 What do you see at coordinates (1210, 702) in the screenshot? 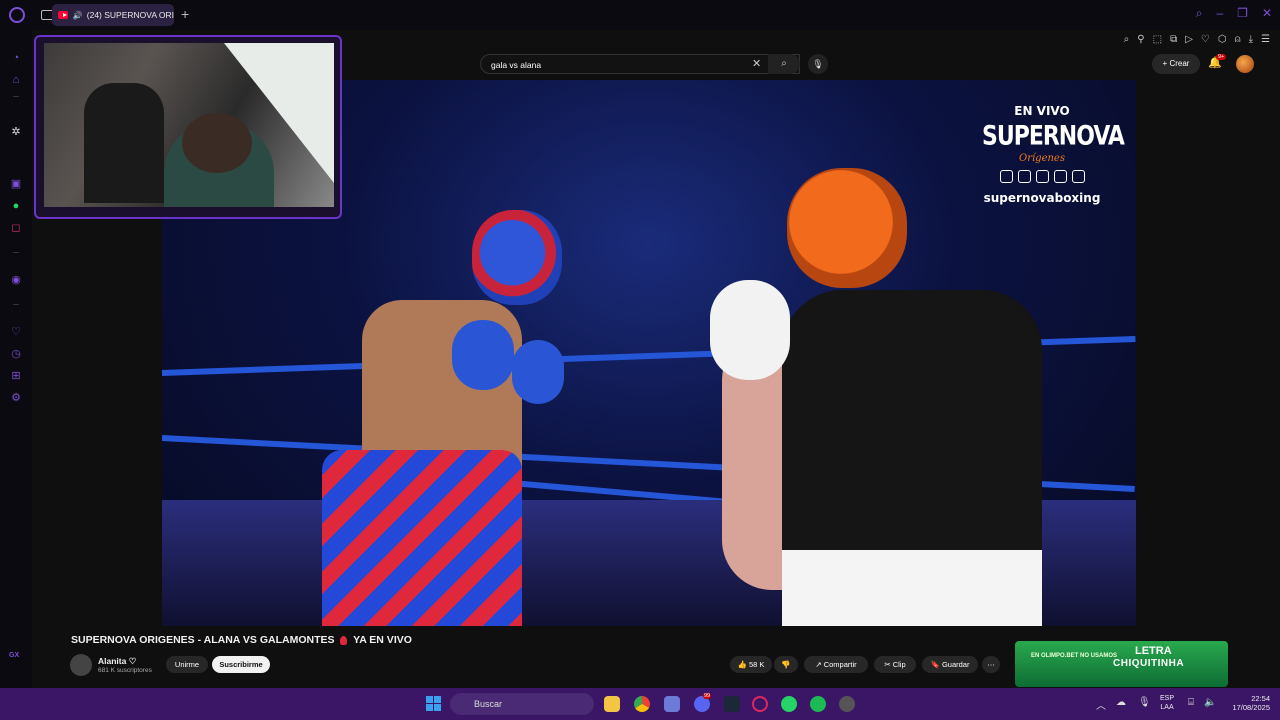
I see `volume-icon: 🔈` at bounding box center [1210, 702].